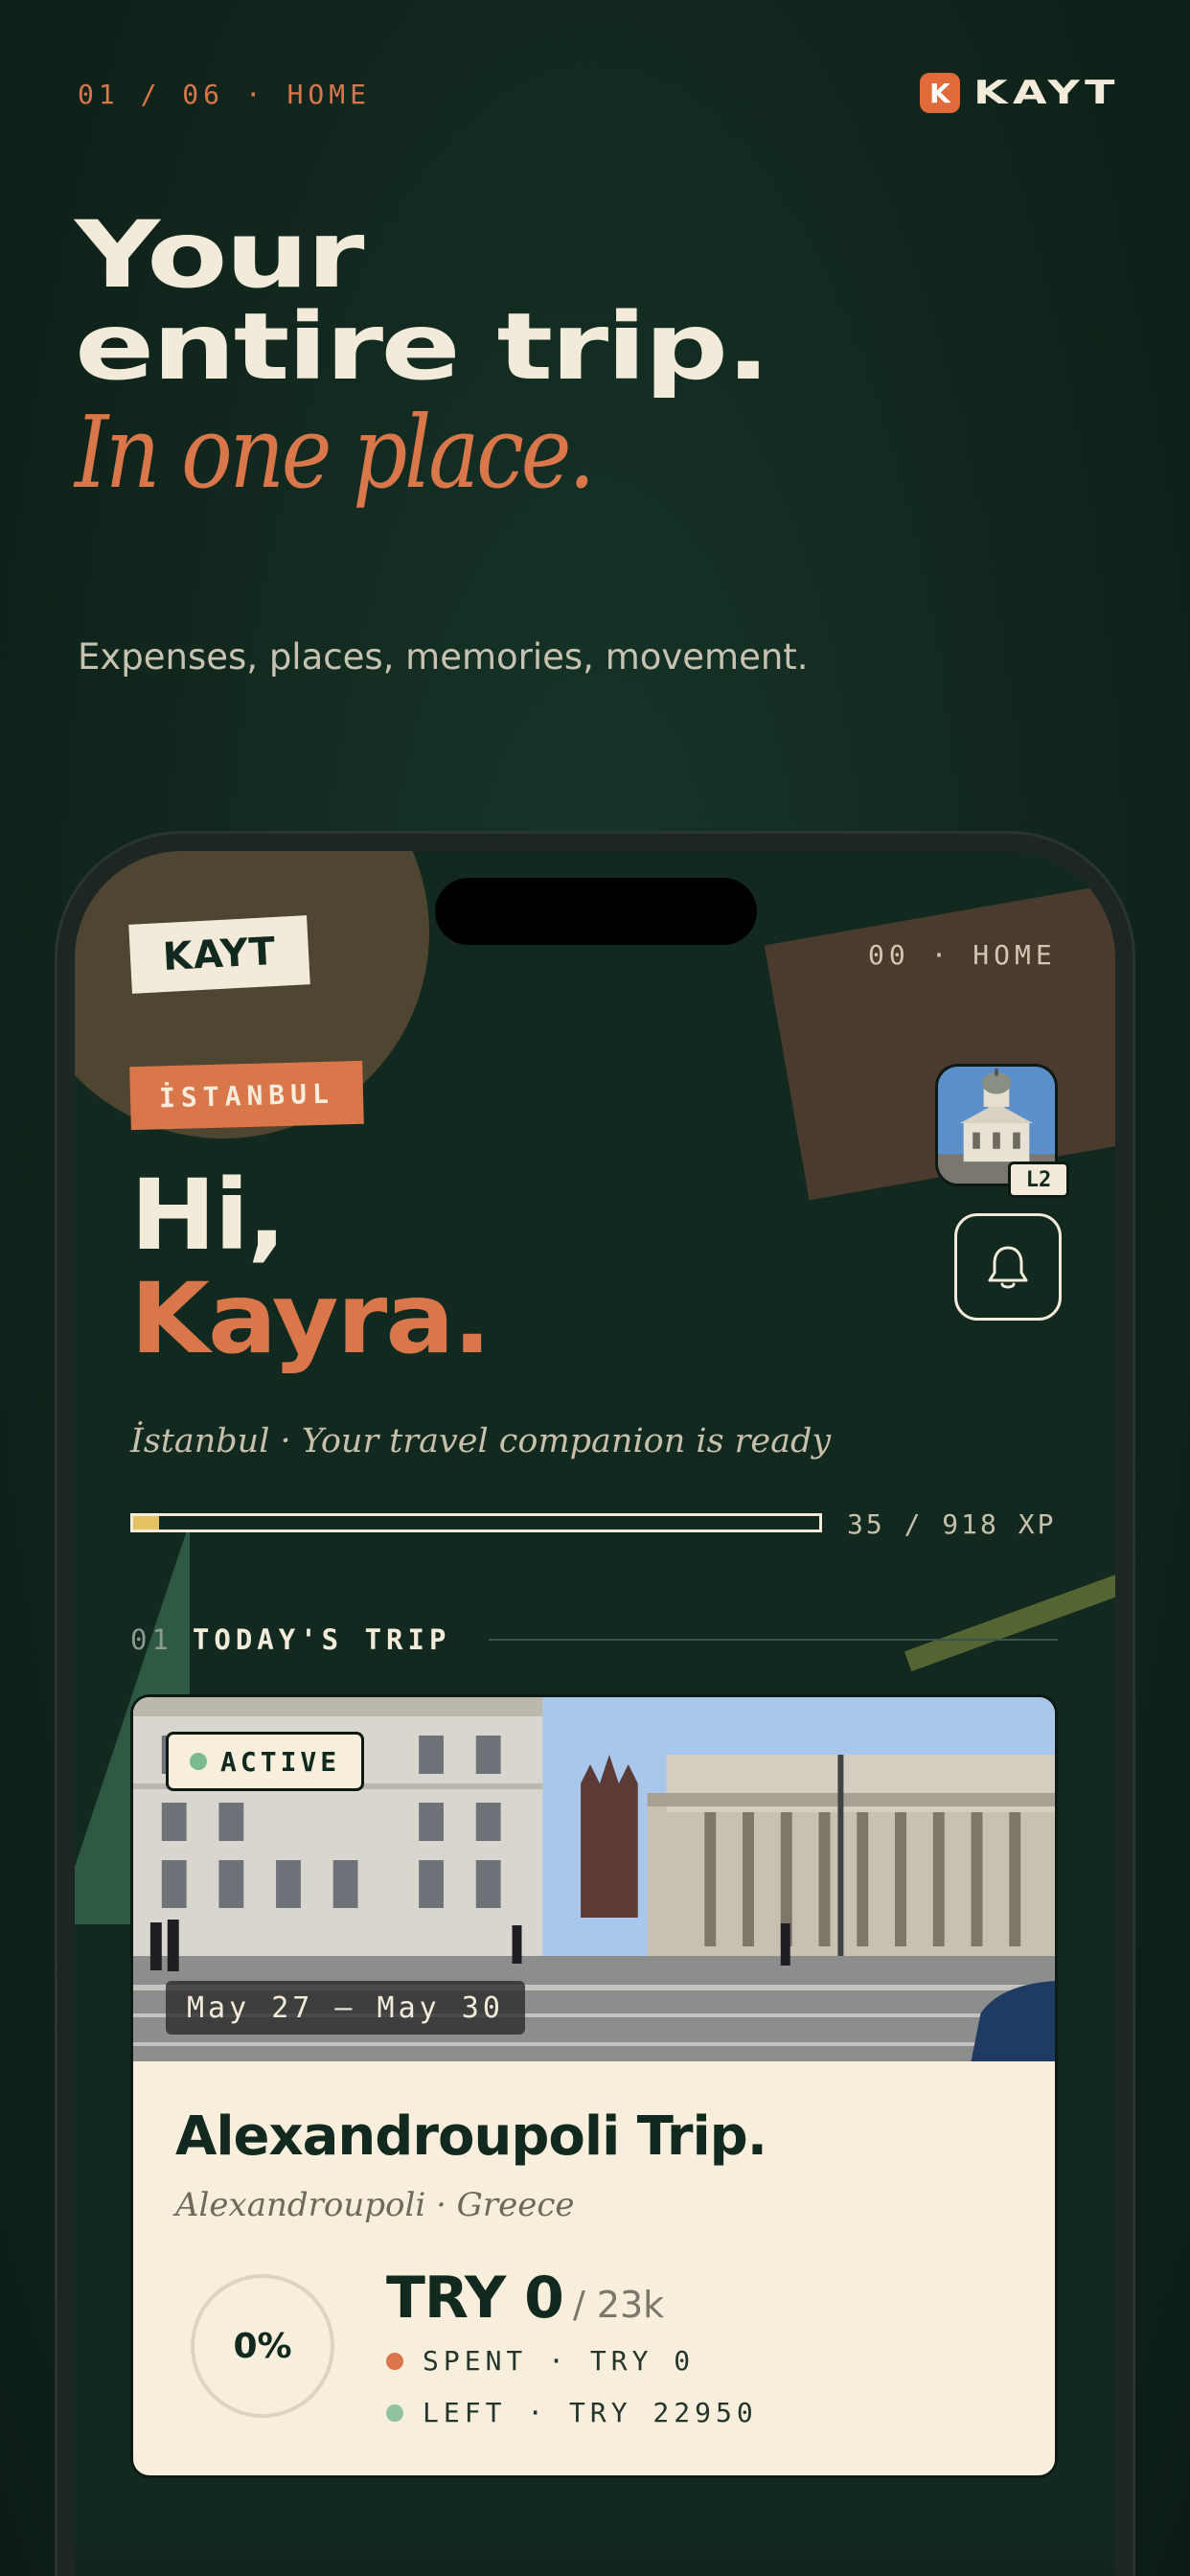 This screenshot has height=2576, width=1190. I want to click on tagline: Expenses, places, memories, movement., so click(444, 657).